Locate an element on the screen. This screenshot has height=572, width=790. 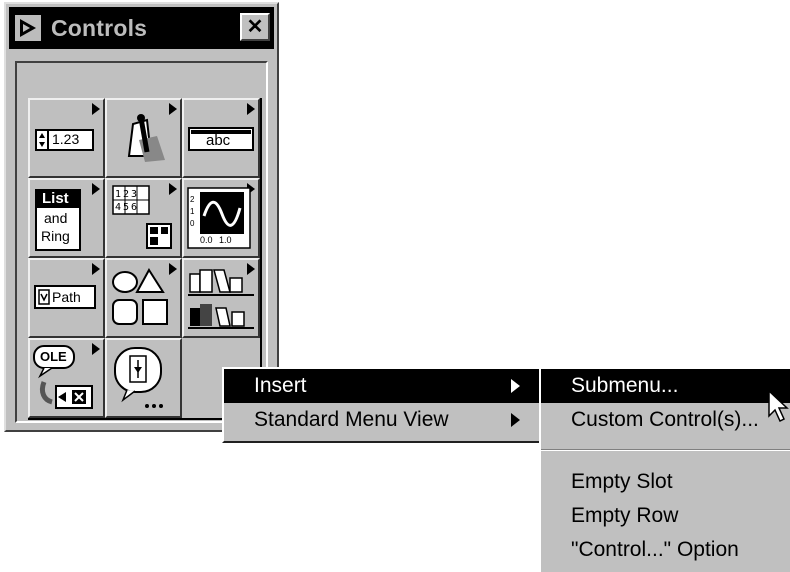
close-icon: ✕ is located at coordinates (255, 27).